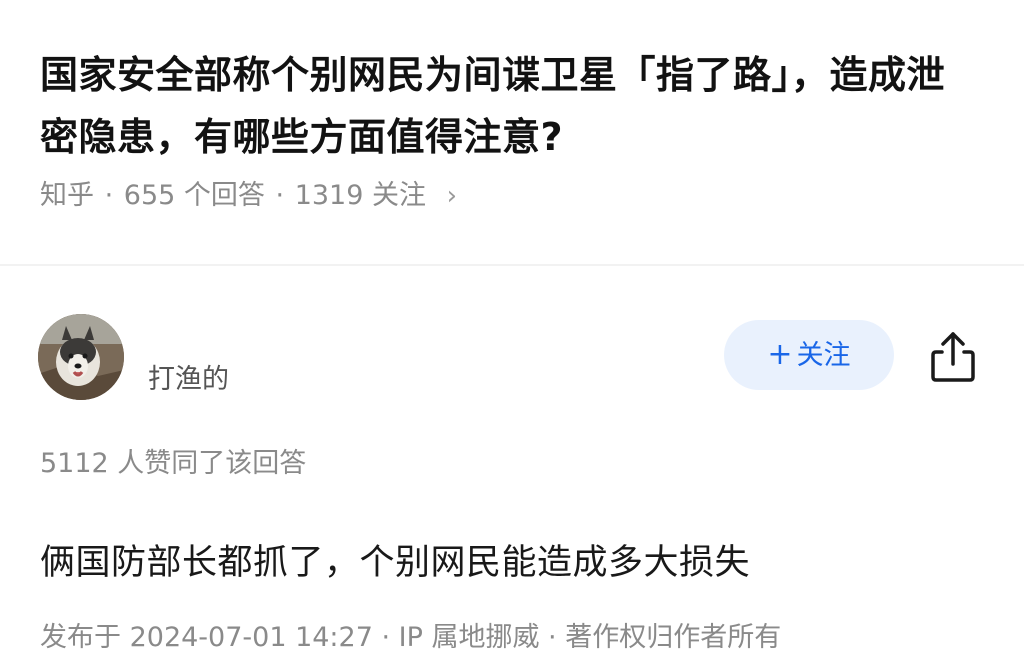 This screenshot has height=668, width=1024. Describe the element at coordinates (188, 380) in the screenshot. I see `author-name: 打渔的` at that location.